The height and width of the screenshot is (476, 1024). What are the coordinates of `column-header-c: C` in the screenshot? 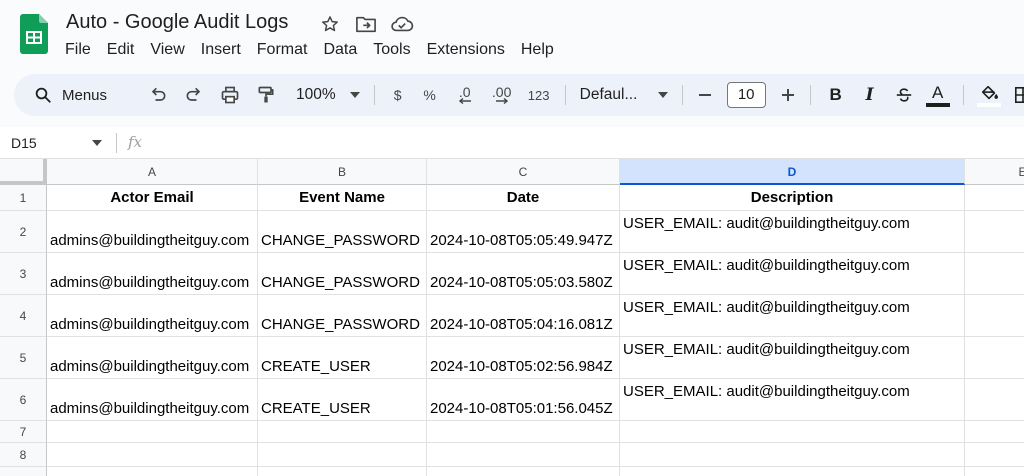 It's located at (523, 172).